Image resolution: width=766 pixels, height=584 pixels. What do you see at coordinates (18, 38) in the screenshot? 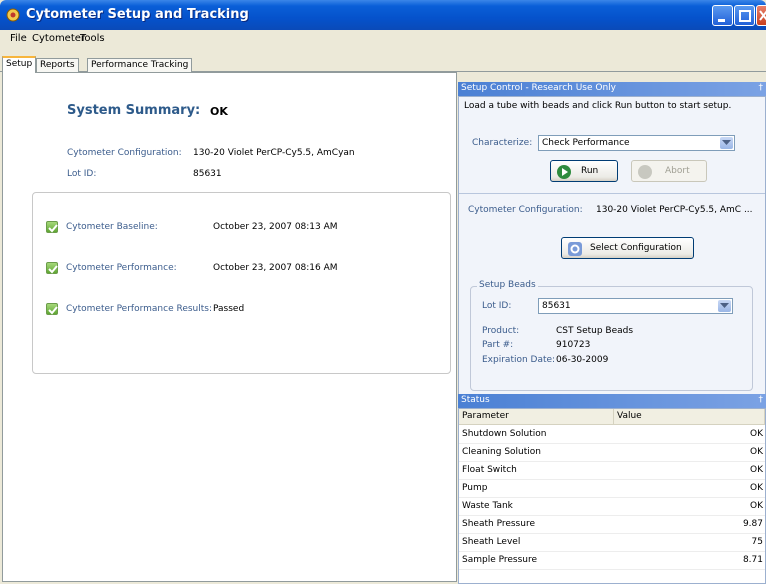
I see `menu-file: File` at bounding box center [18, 38].